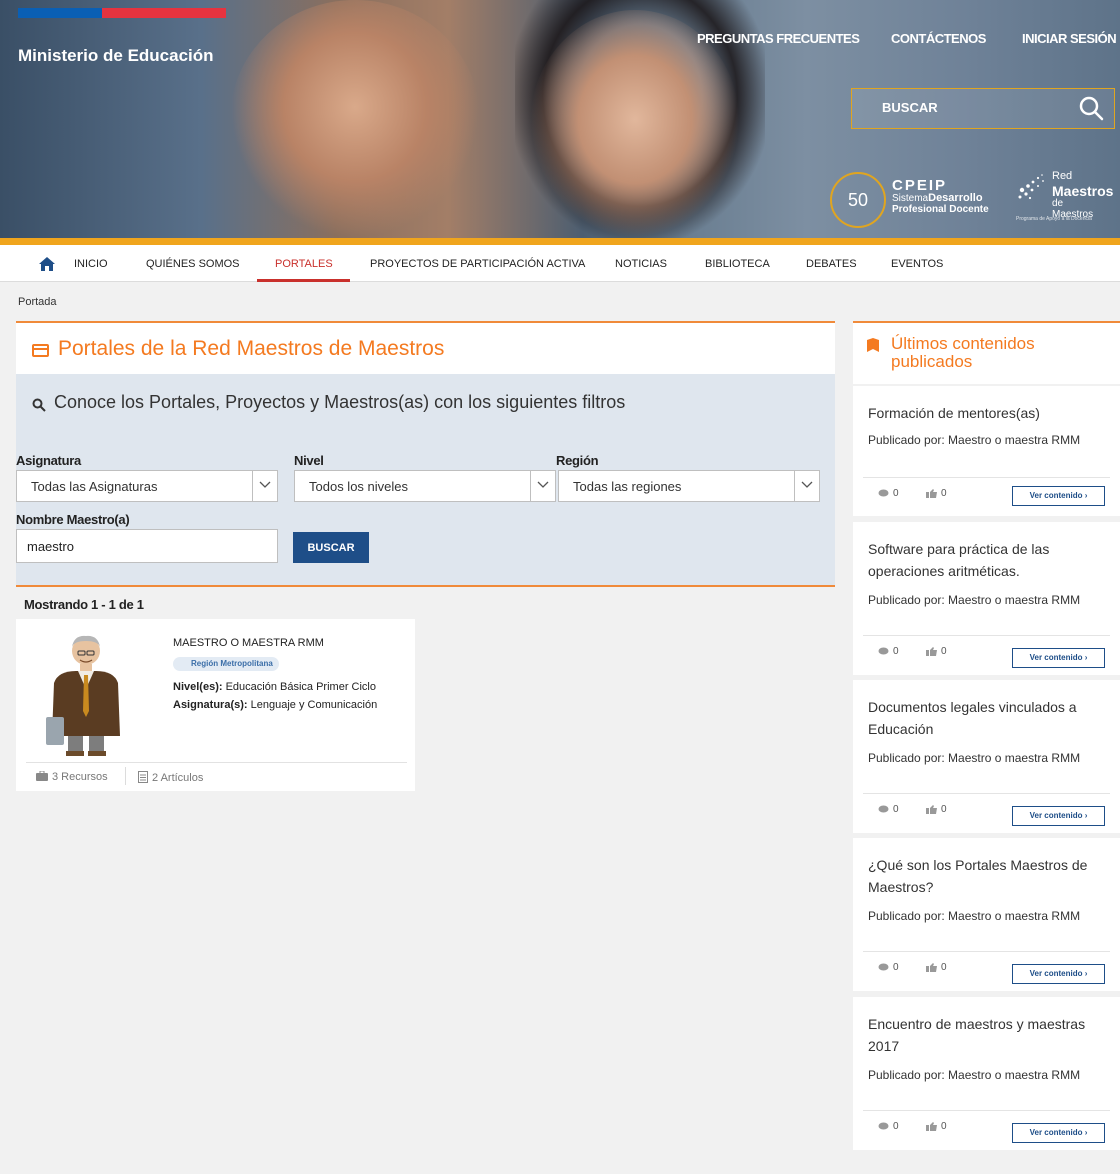  Describe the element at coordinates (72, 776) in the screenshot. I see `recursos-count: 3 Recursos` at that location.